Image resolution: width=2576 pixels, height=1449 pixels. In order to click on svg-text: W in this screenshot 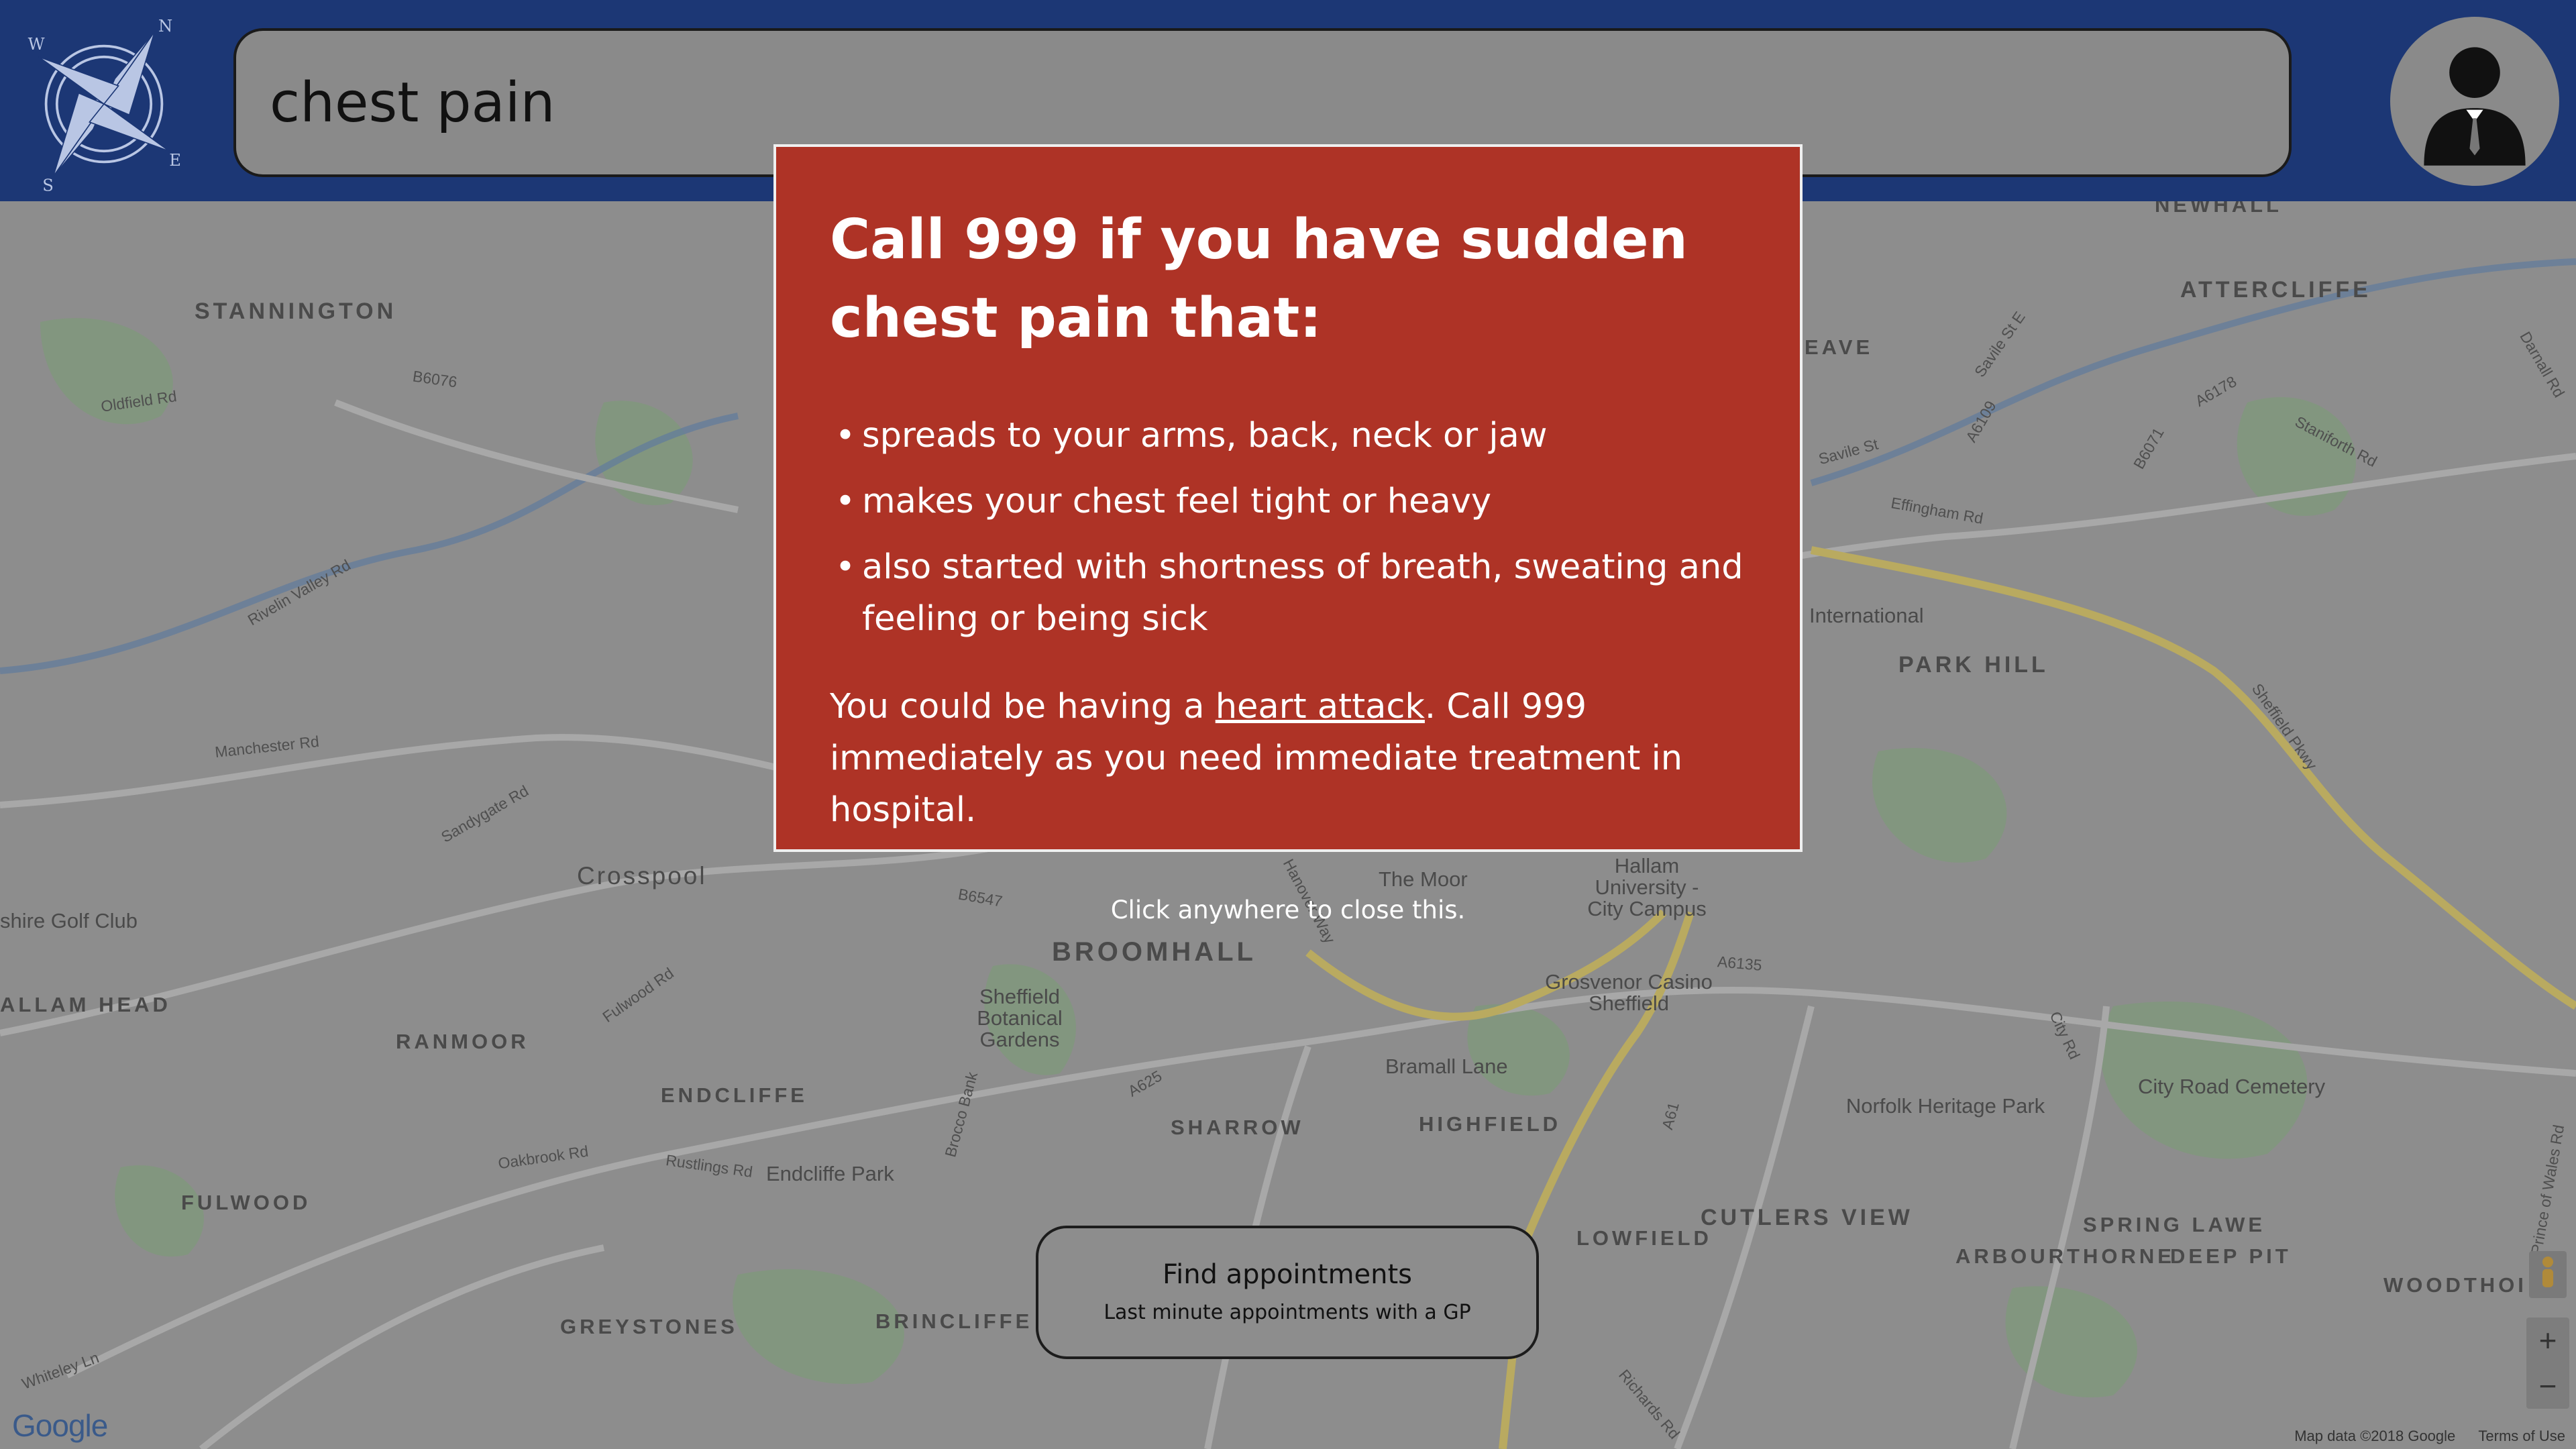, I will do `click(36, 44)`.